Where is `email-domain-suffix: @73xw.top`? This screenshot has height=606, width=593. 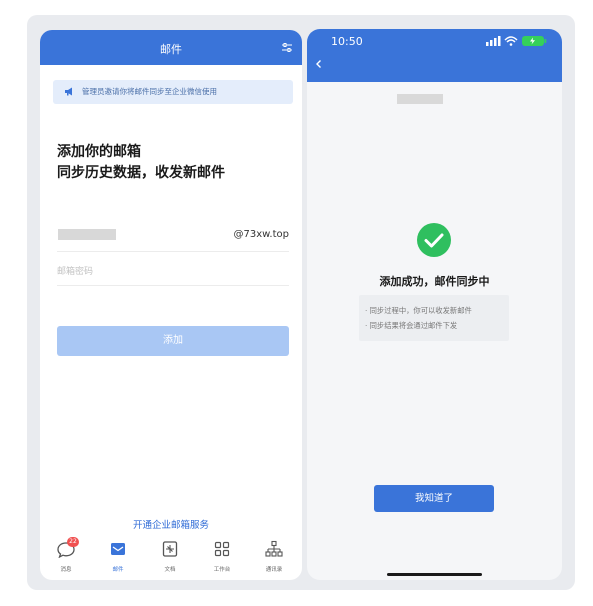 email-domain-suffix: @73xw.top is located at coordinates (261, 234).